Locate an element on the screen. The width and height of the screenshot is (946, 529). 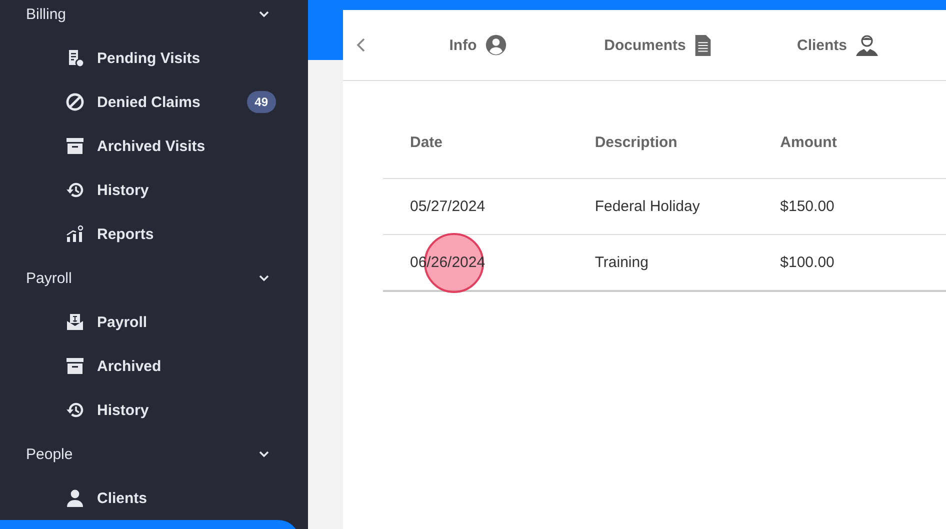
tab: Documents is located at coordinates (658, 45).